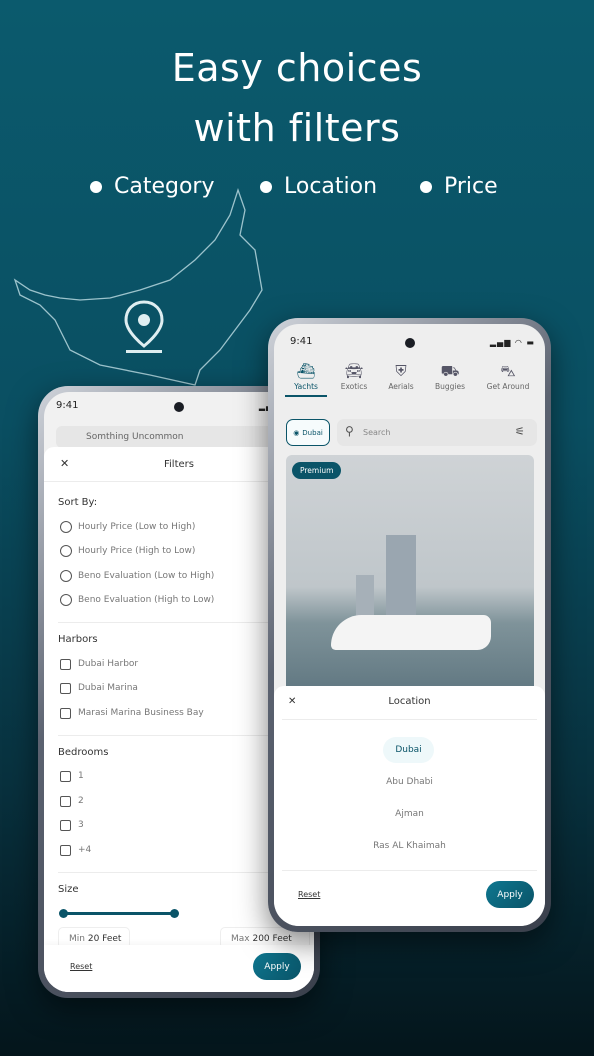 The width and height of the screenshot is (594, 1056). I want to click on premium-badge: Premium, so click(317, 470).